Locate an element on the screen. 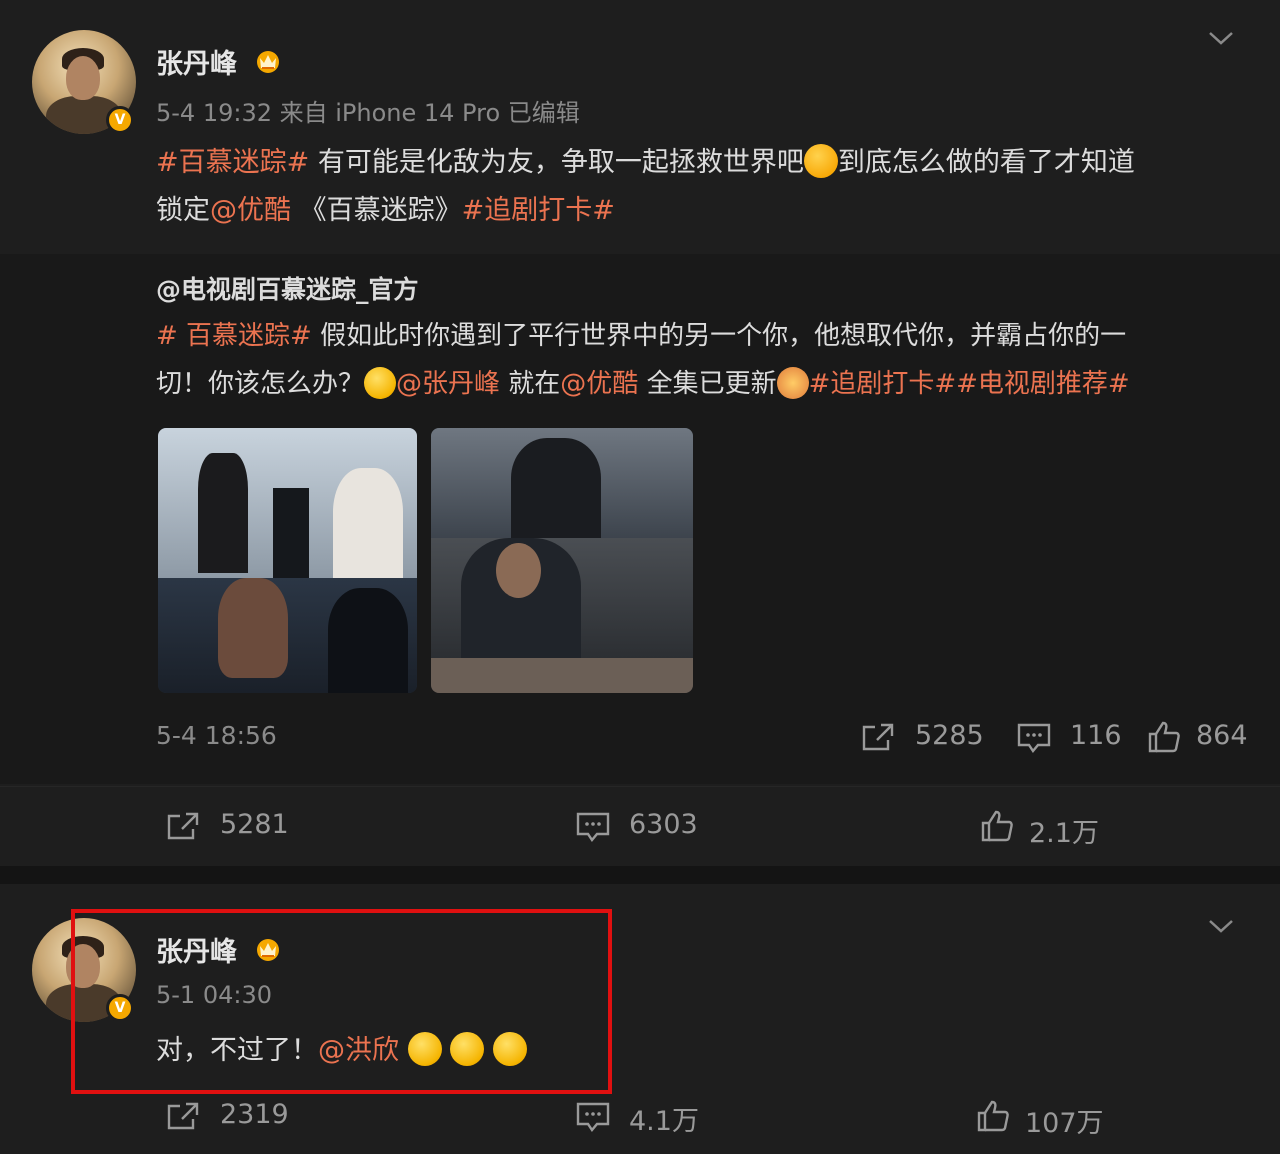 The image size is (1280, 1154). hashtag-link: #追剧打卡##电视剧推荐# is located at coordinates (969, 384).